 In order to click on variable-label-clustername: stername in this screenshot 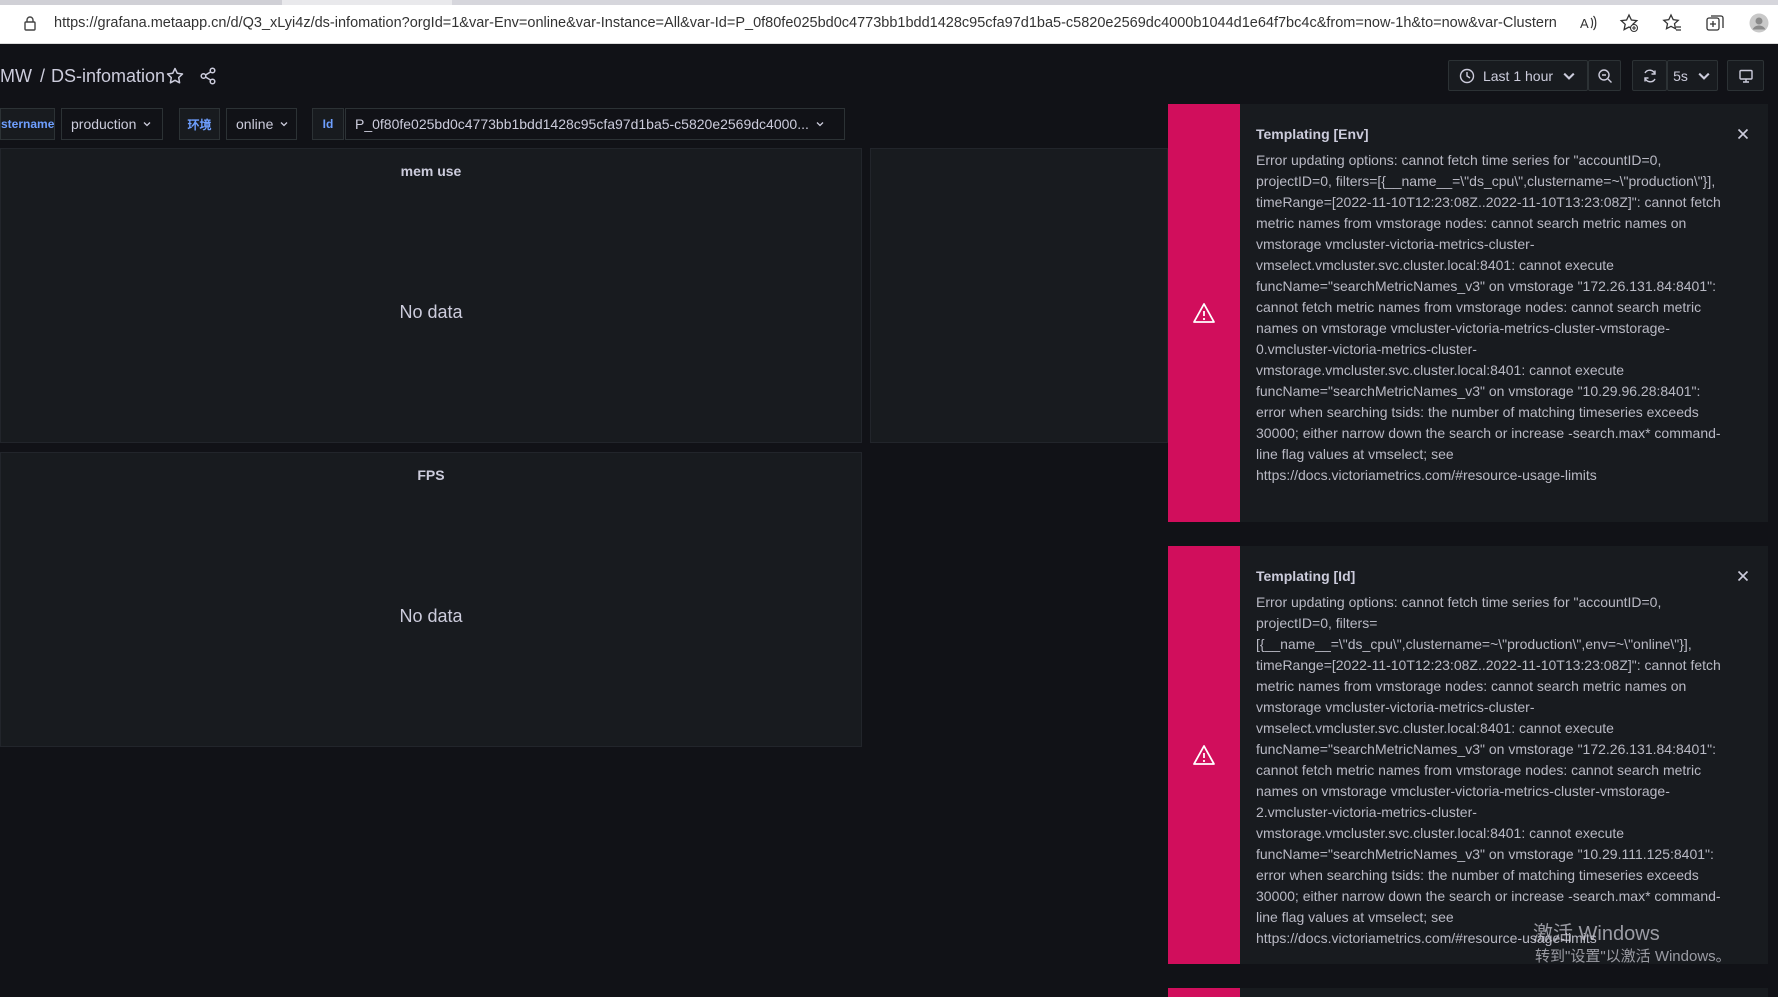, I will do `click(27, 124)`.